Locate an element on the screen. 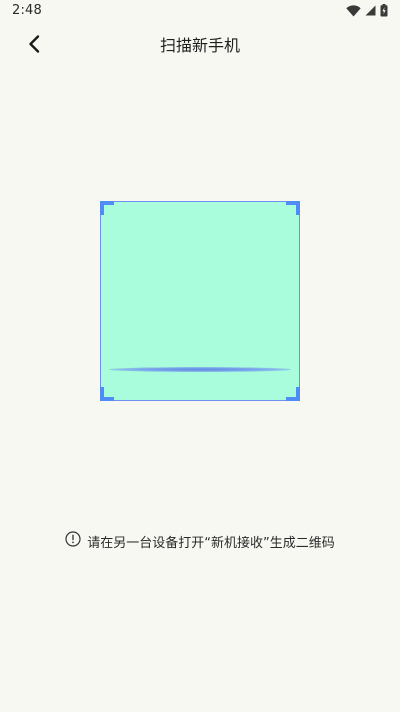 This screenshot has height=712, width=400. scanner-corner-top-left is located at coordinates (107, 208).